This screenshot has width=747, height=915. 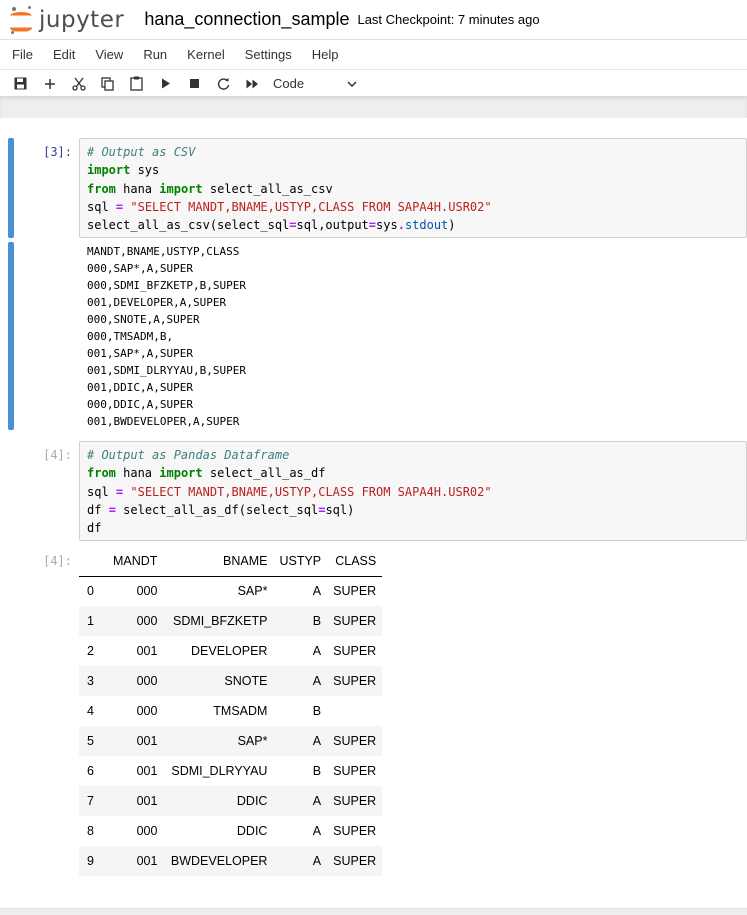 What do you see at coordinates (49, 84) in the screenshot?
I see `plus-icon` at bounding box center [49, 84].